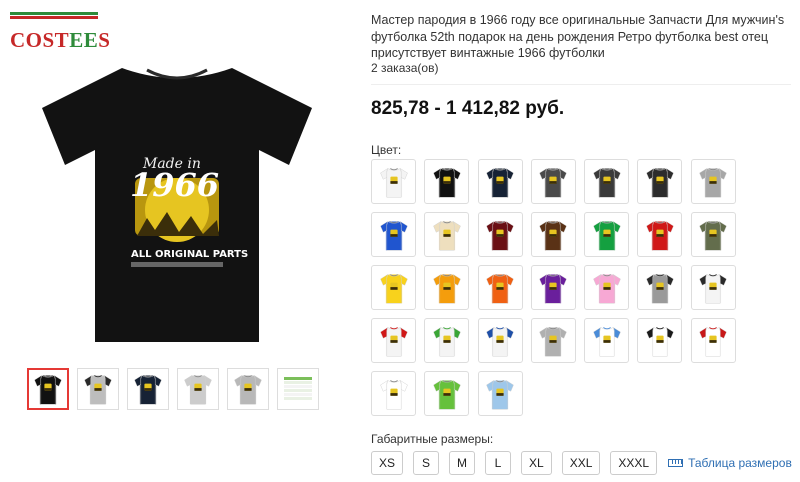  I want to click on size-chart-image-icon, so click(298, 388).